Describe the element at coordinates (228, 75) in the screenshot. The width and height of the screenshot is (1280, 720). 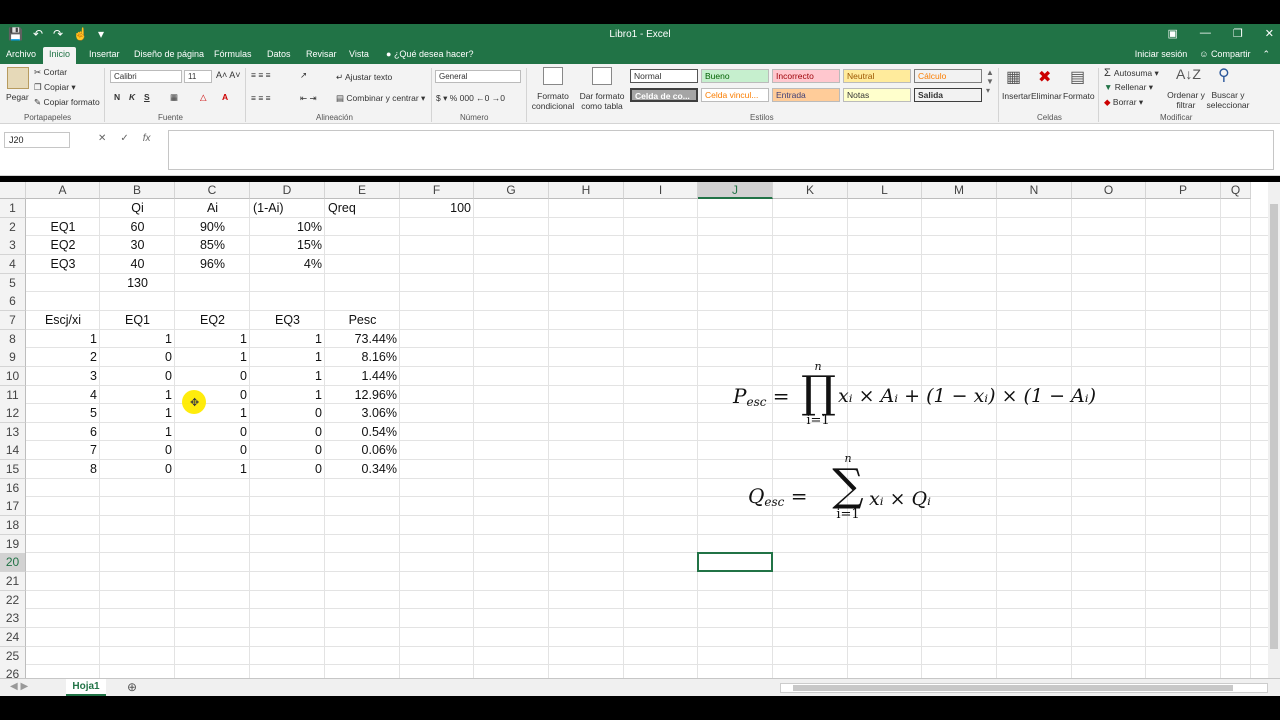
I see `grow-font-icon: A˄ A˅` at that location.